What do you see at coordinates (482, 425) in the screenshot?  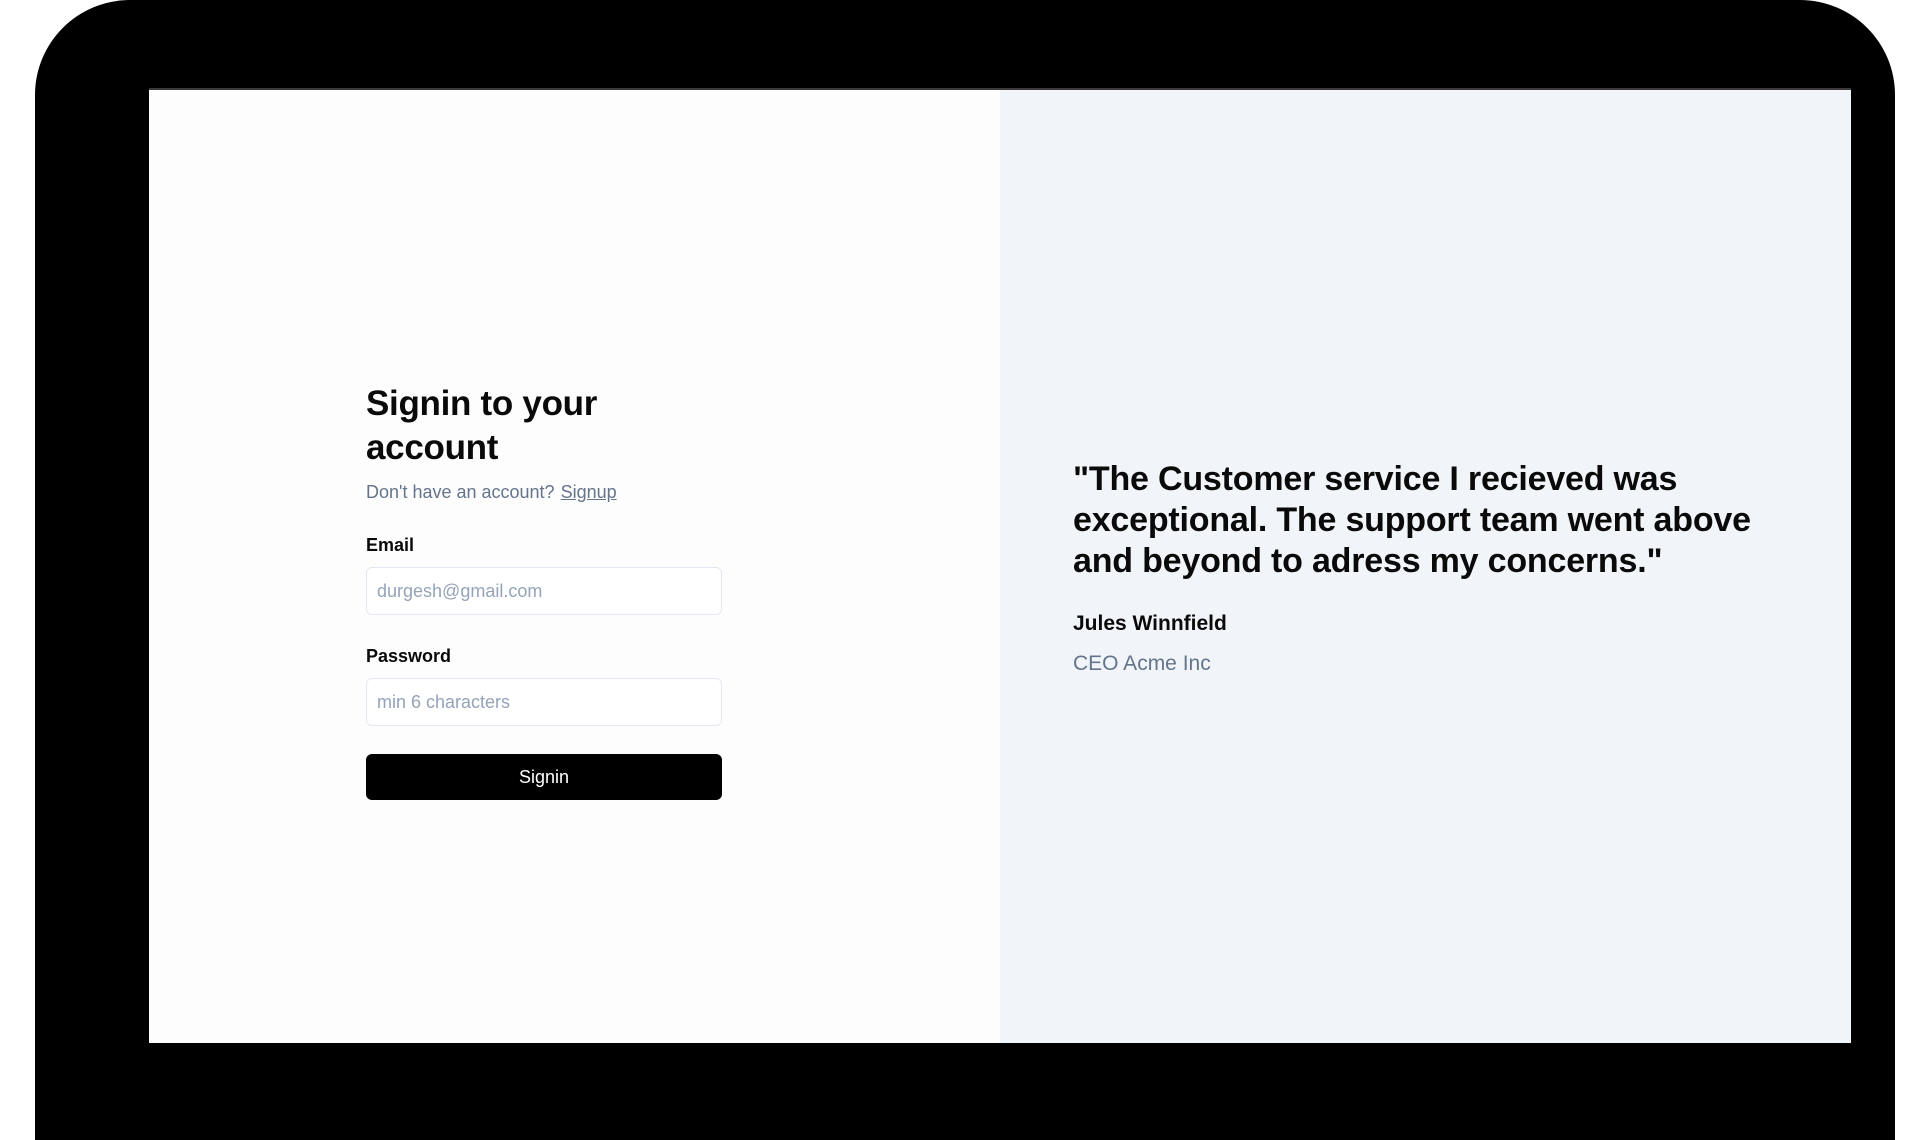 I see `page-title: Signin to your account` at bounding box center [482, 425].